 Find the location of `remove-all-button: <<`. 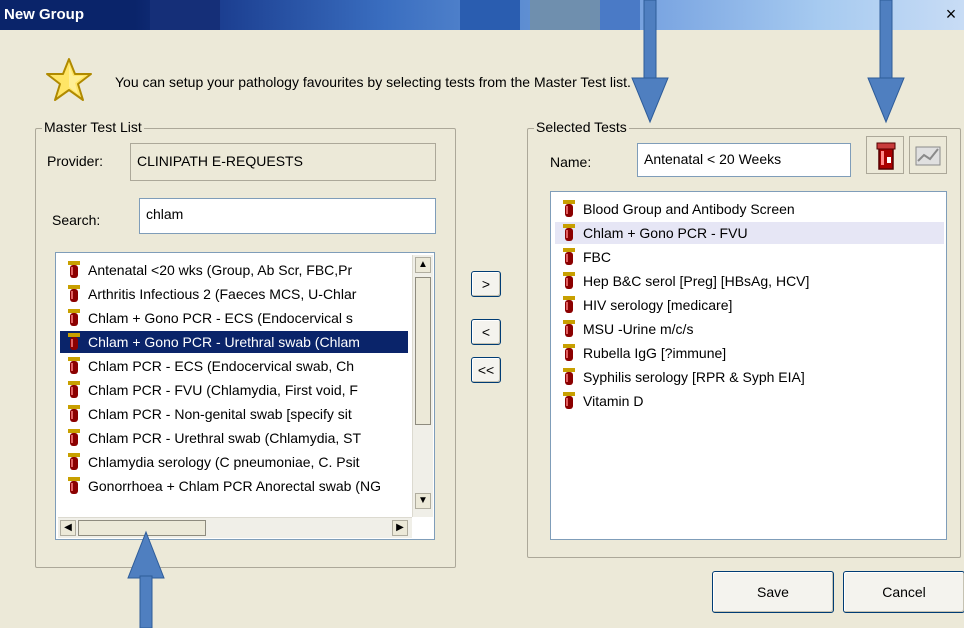

remove-all-button: << is located at coordinates (486, 370).